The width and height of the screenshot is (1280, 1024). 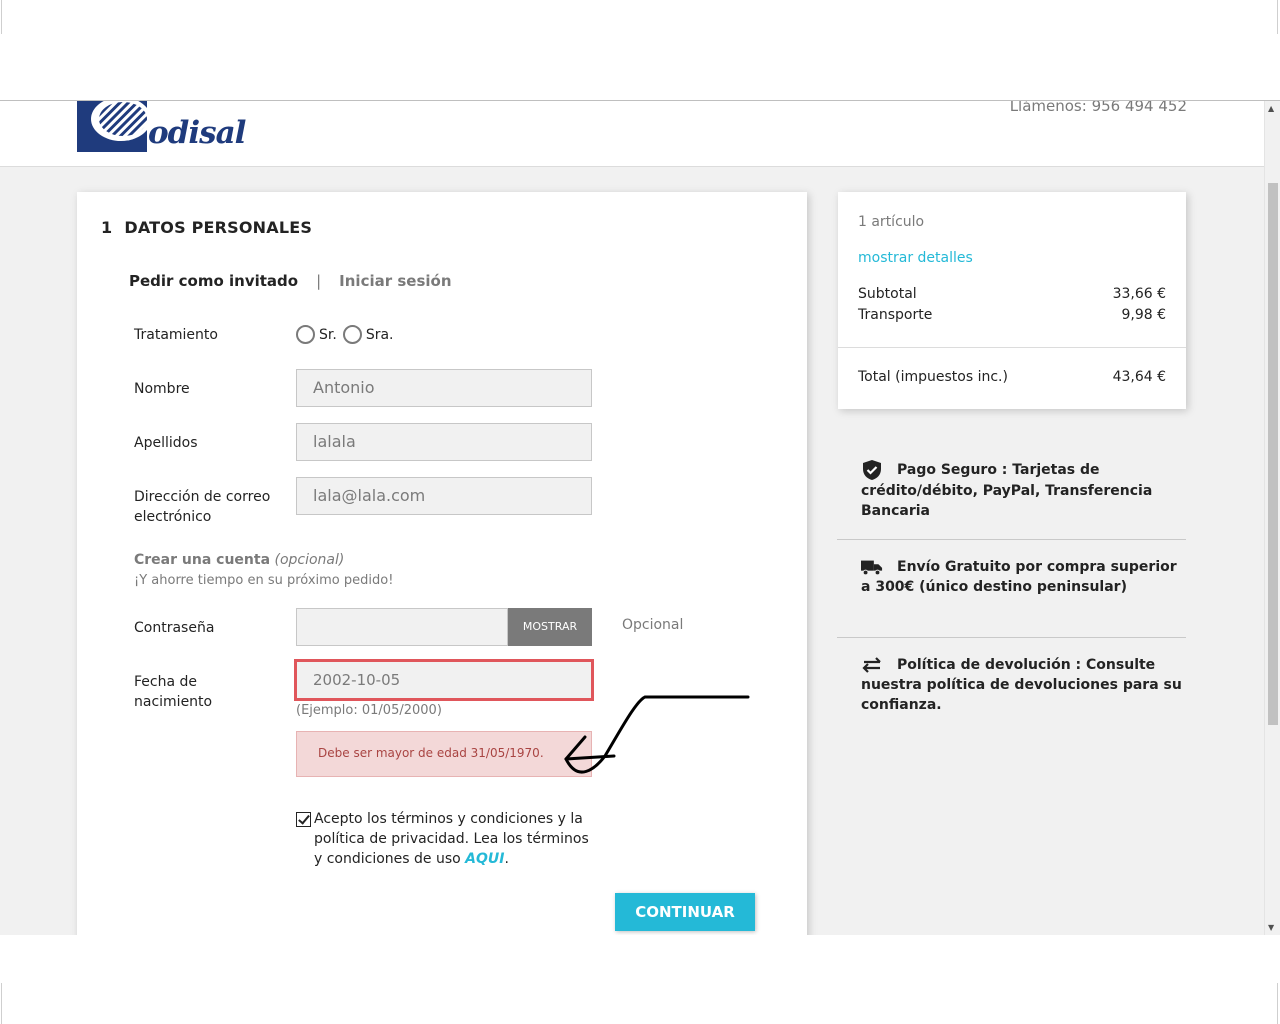 What do you see at coordinates (1271, 927) in the screenshot?
I see `scroll-down-icon: ▼` at bounding box center [1271, 927].